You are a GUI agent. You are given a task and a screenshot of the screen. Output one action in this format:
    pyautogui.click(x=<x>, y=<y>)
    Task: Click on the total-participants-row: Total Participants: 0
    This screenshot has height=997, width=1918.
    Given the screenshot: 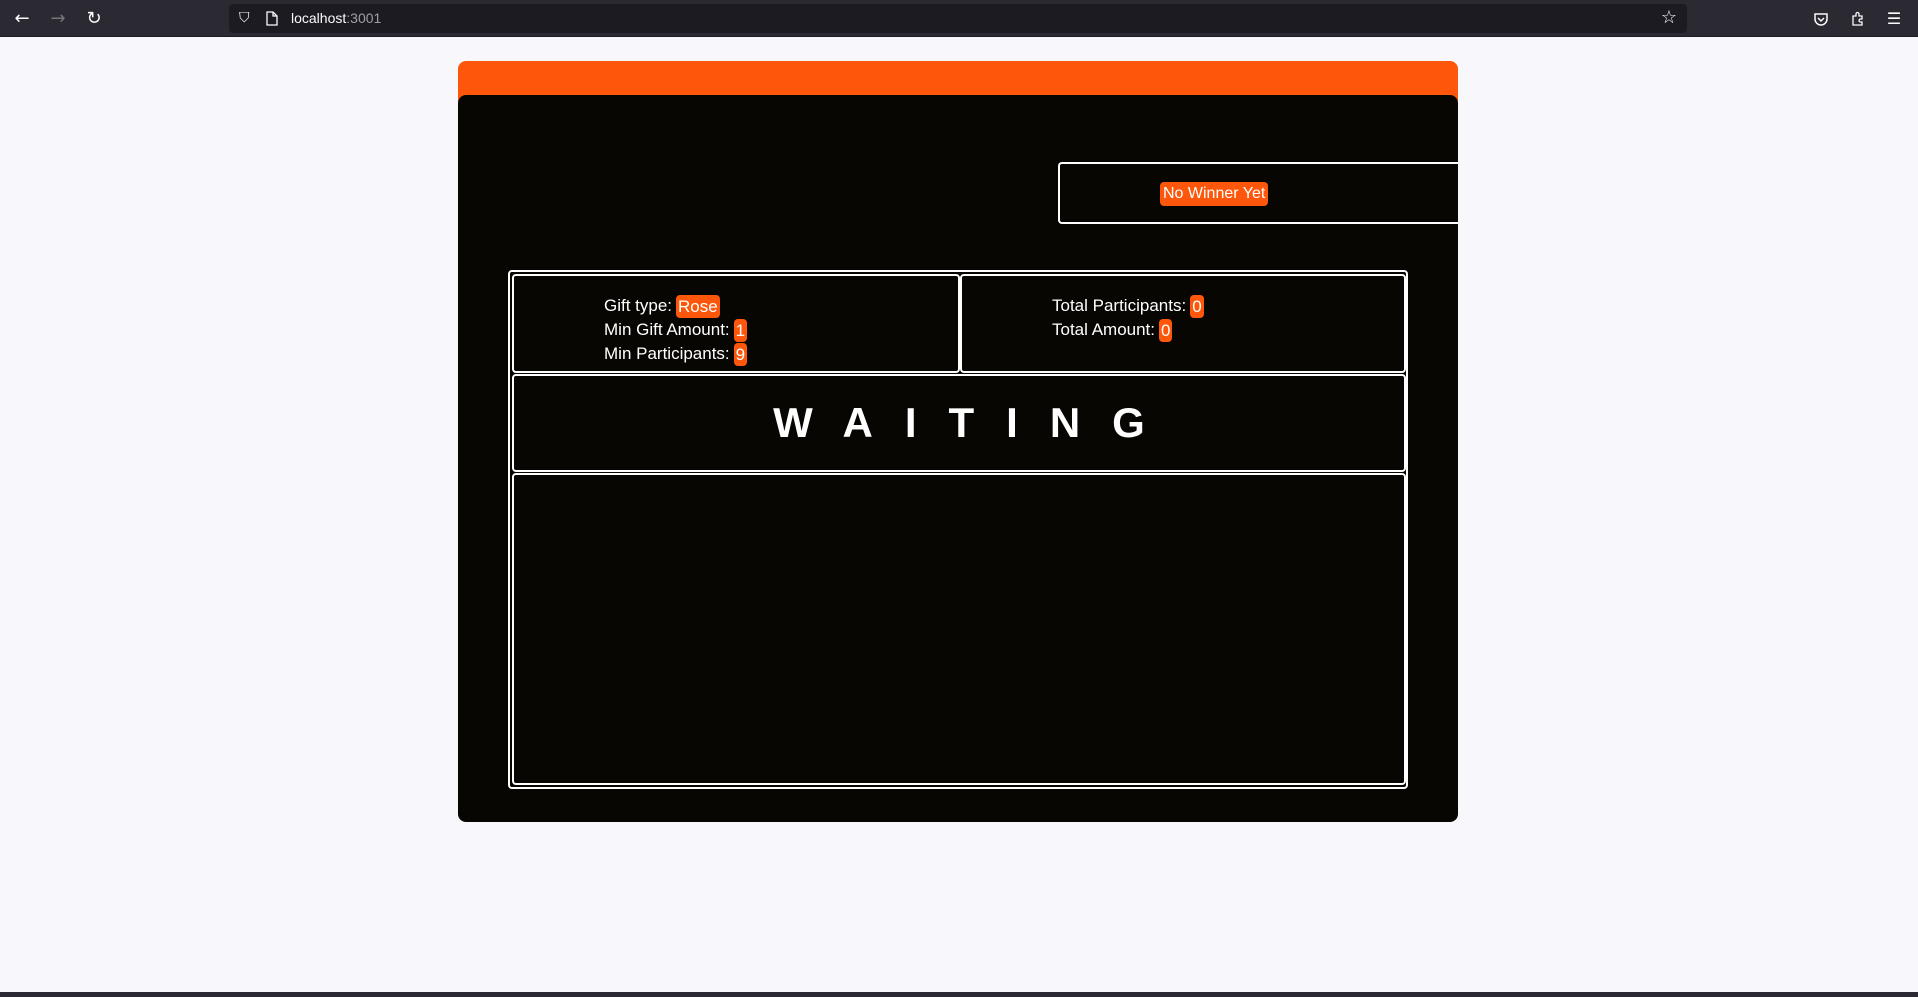 What is the action you would take?
    pyautogui.click(x=1128, y=306)
    